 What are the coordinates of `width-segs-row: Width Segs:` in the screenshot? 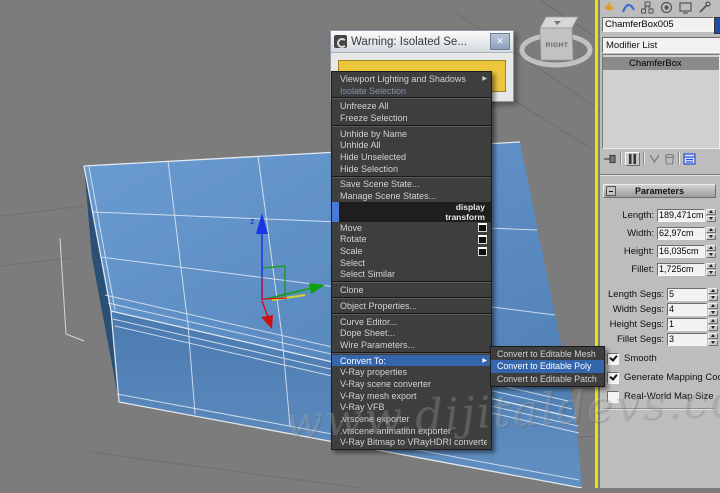 It's located at (660, 309).